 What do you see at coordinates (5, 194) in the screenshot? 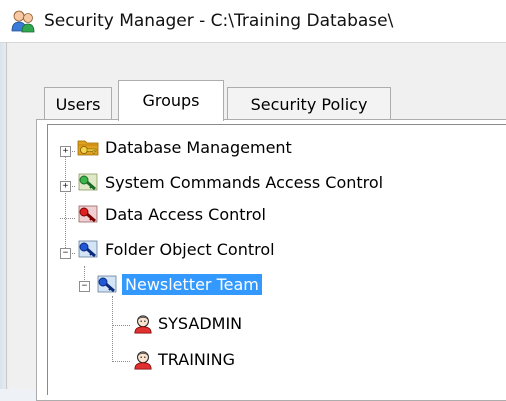
I see `window-edge-shadow` at bounding box center [5, 194].